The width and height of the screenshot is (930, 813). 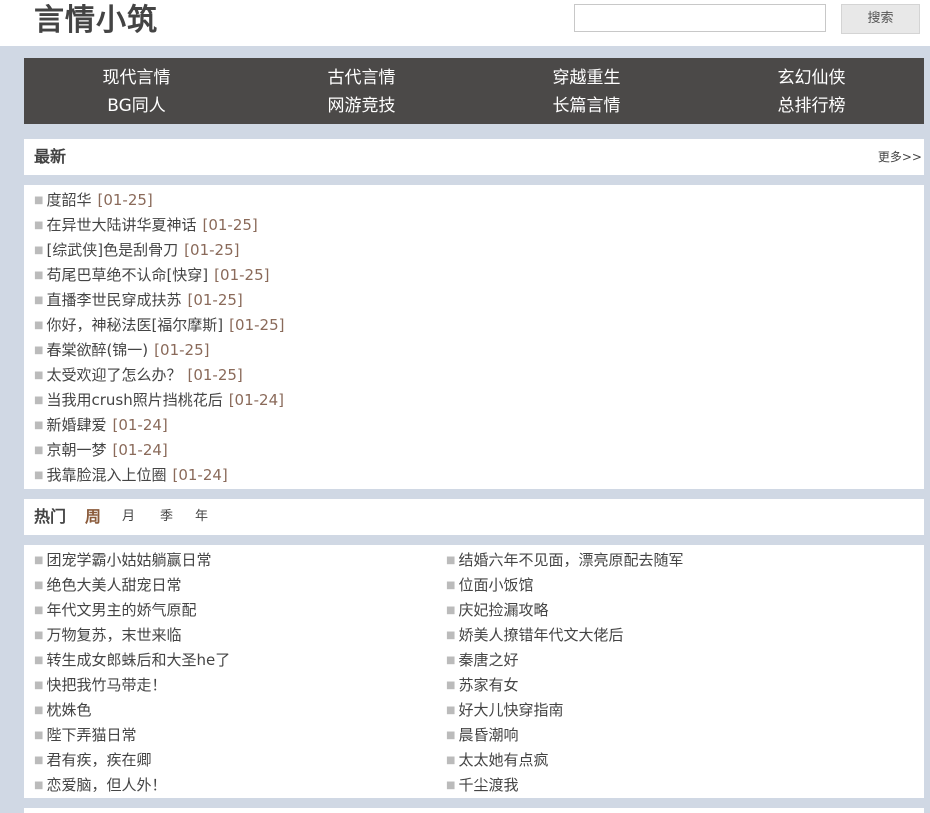 What do you see at coordinates (488, 660) in the screenshot?
I see `book-title-link: 秦唐之好` at bounding box center [488, 660].